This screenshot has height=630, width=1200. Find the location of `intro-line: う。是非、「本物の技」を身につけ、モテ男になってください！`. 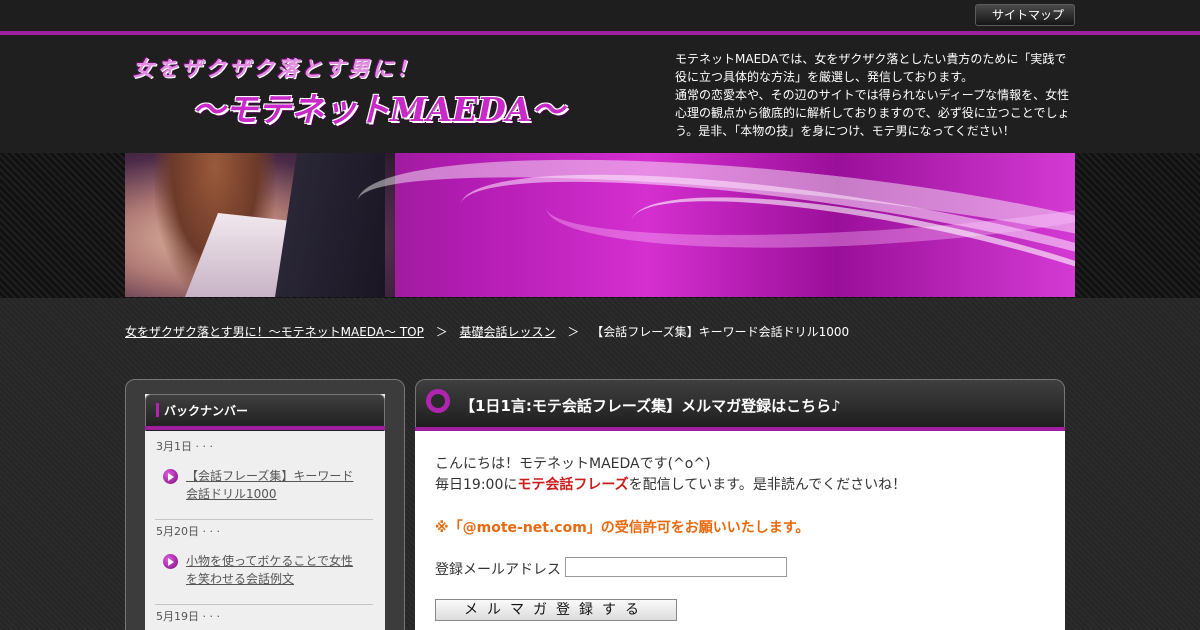

intro-line: う。是非、「本物の技」を身につけ、モテ男になってください！ is located at coordinates (845, 131).